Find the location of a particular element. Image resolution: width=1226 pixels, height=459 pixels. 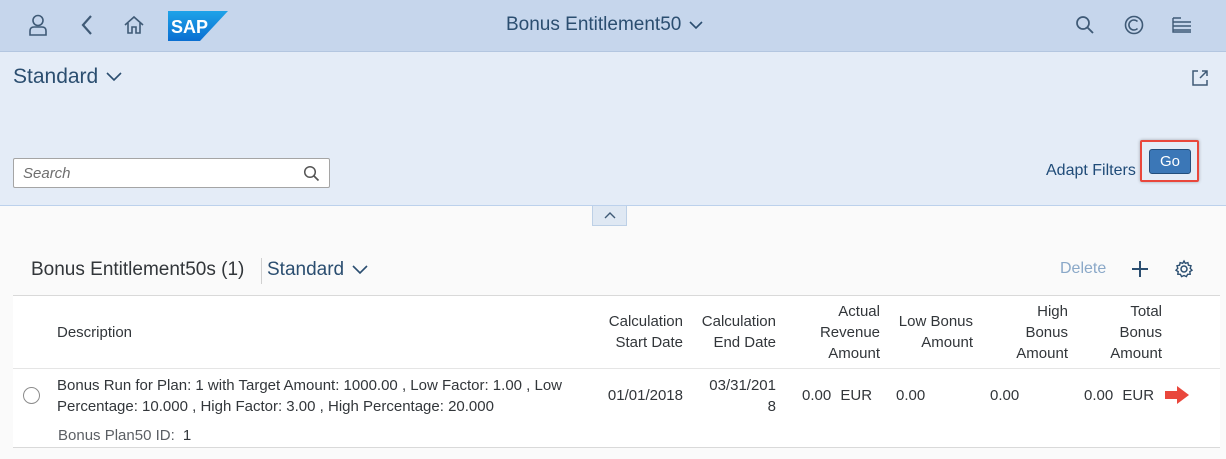

row-high-bonus: 0.00 is located at coordinates (1005, 395).